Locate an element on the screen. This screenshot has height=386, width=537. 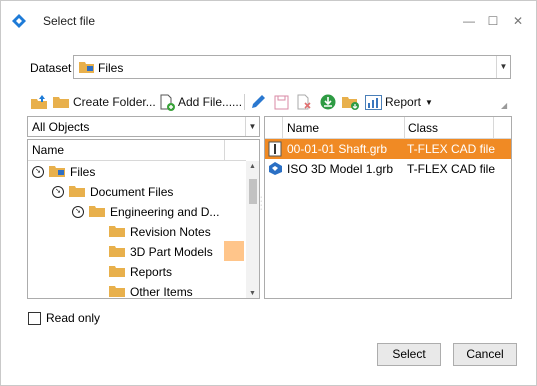
folder-download-icon is located at coordinates (351, 102).